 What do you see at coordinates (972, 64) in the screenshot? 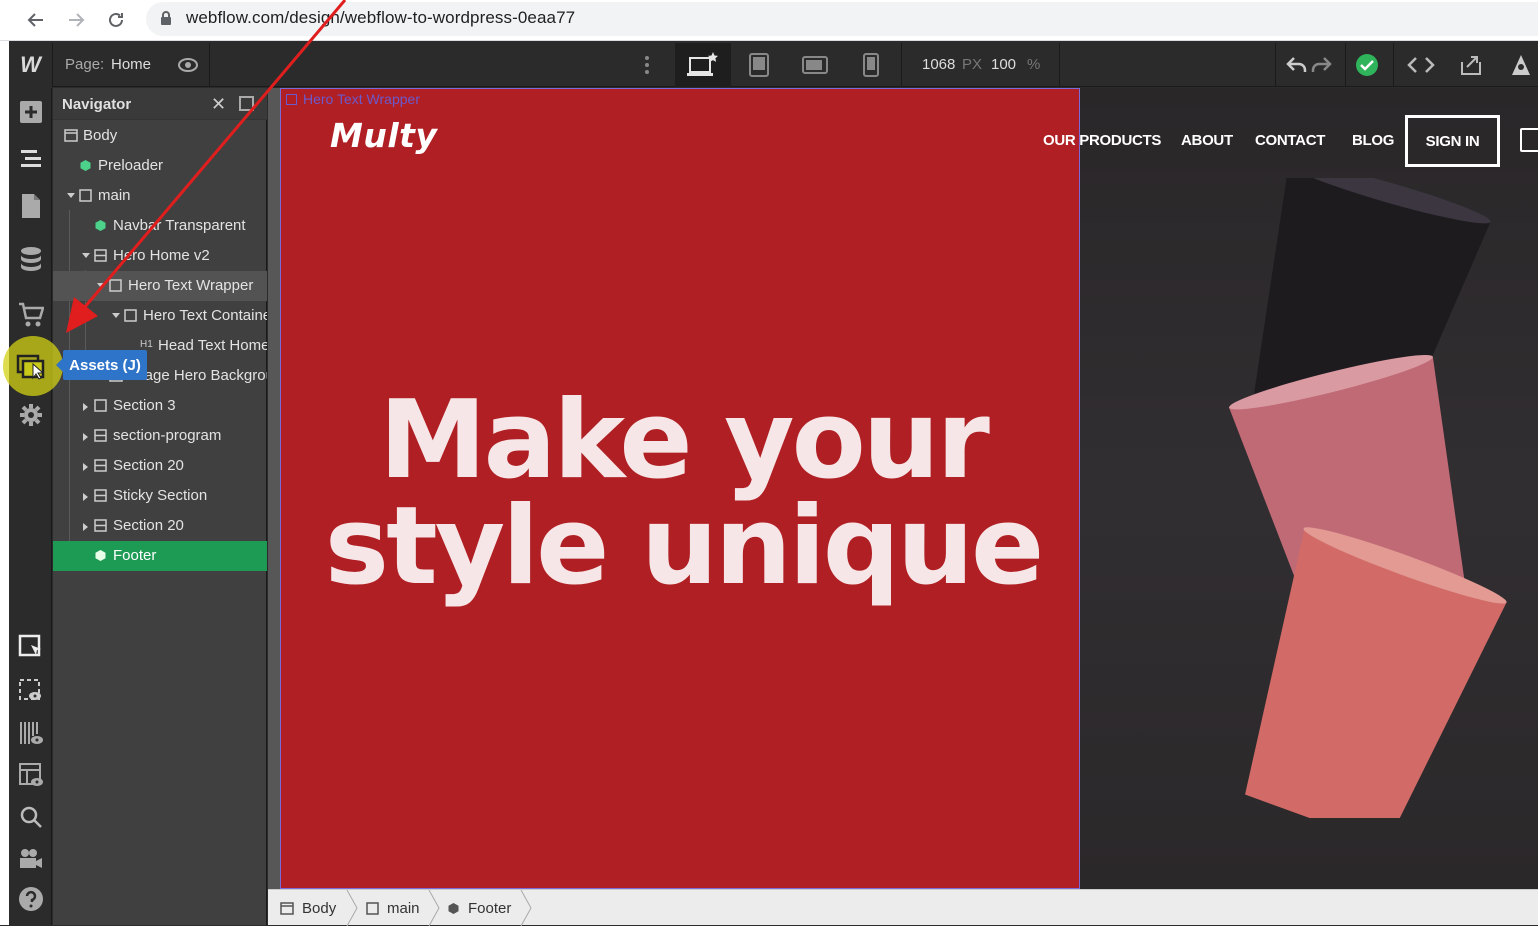
I see `canvas-width-unit: PX` at bounding box center [972, 64].